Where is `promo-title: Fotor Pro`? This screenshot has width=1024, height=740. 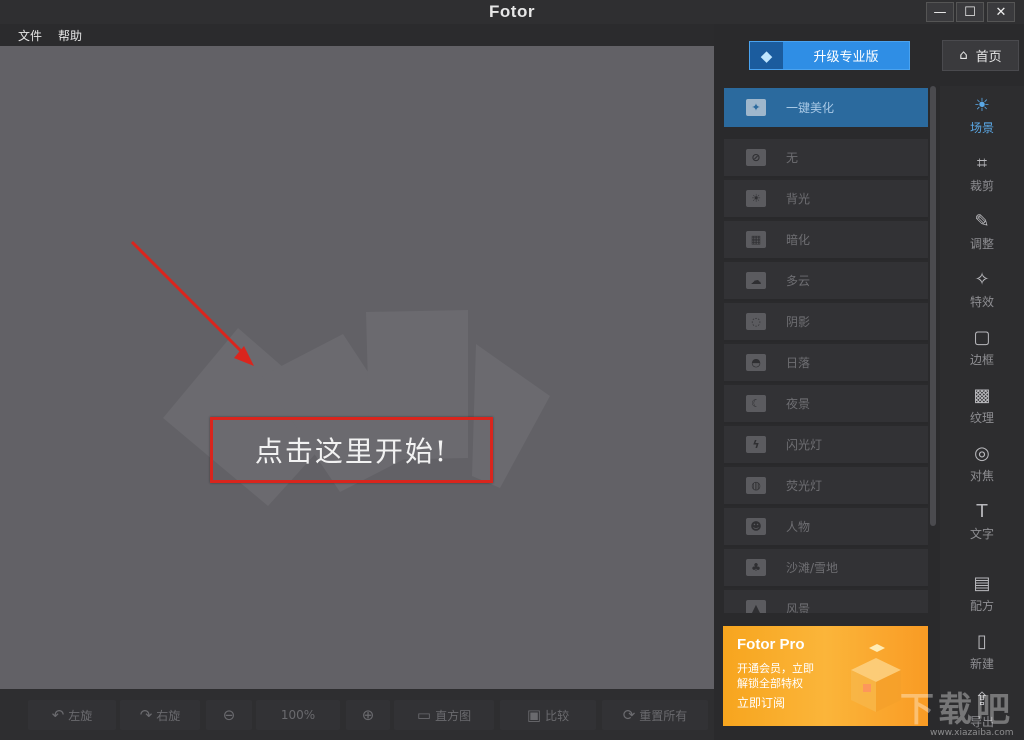 promo-title: Fotor Pro is located at coordinates (771, 644).